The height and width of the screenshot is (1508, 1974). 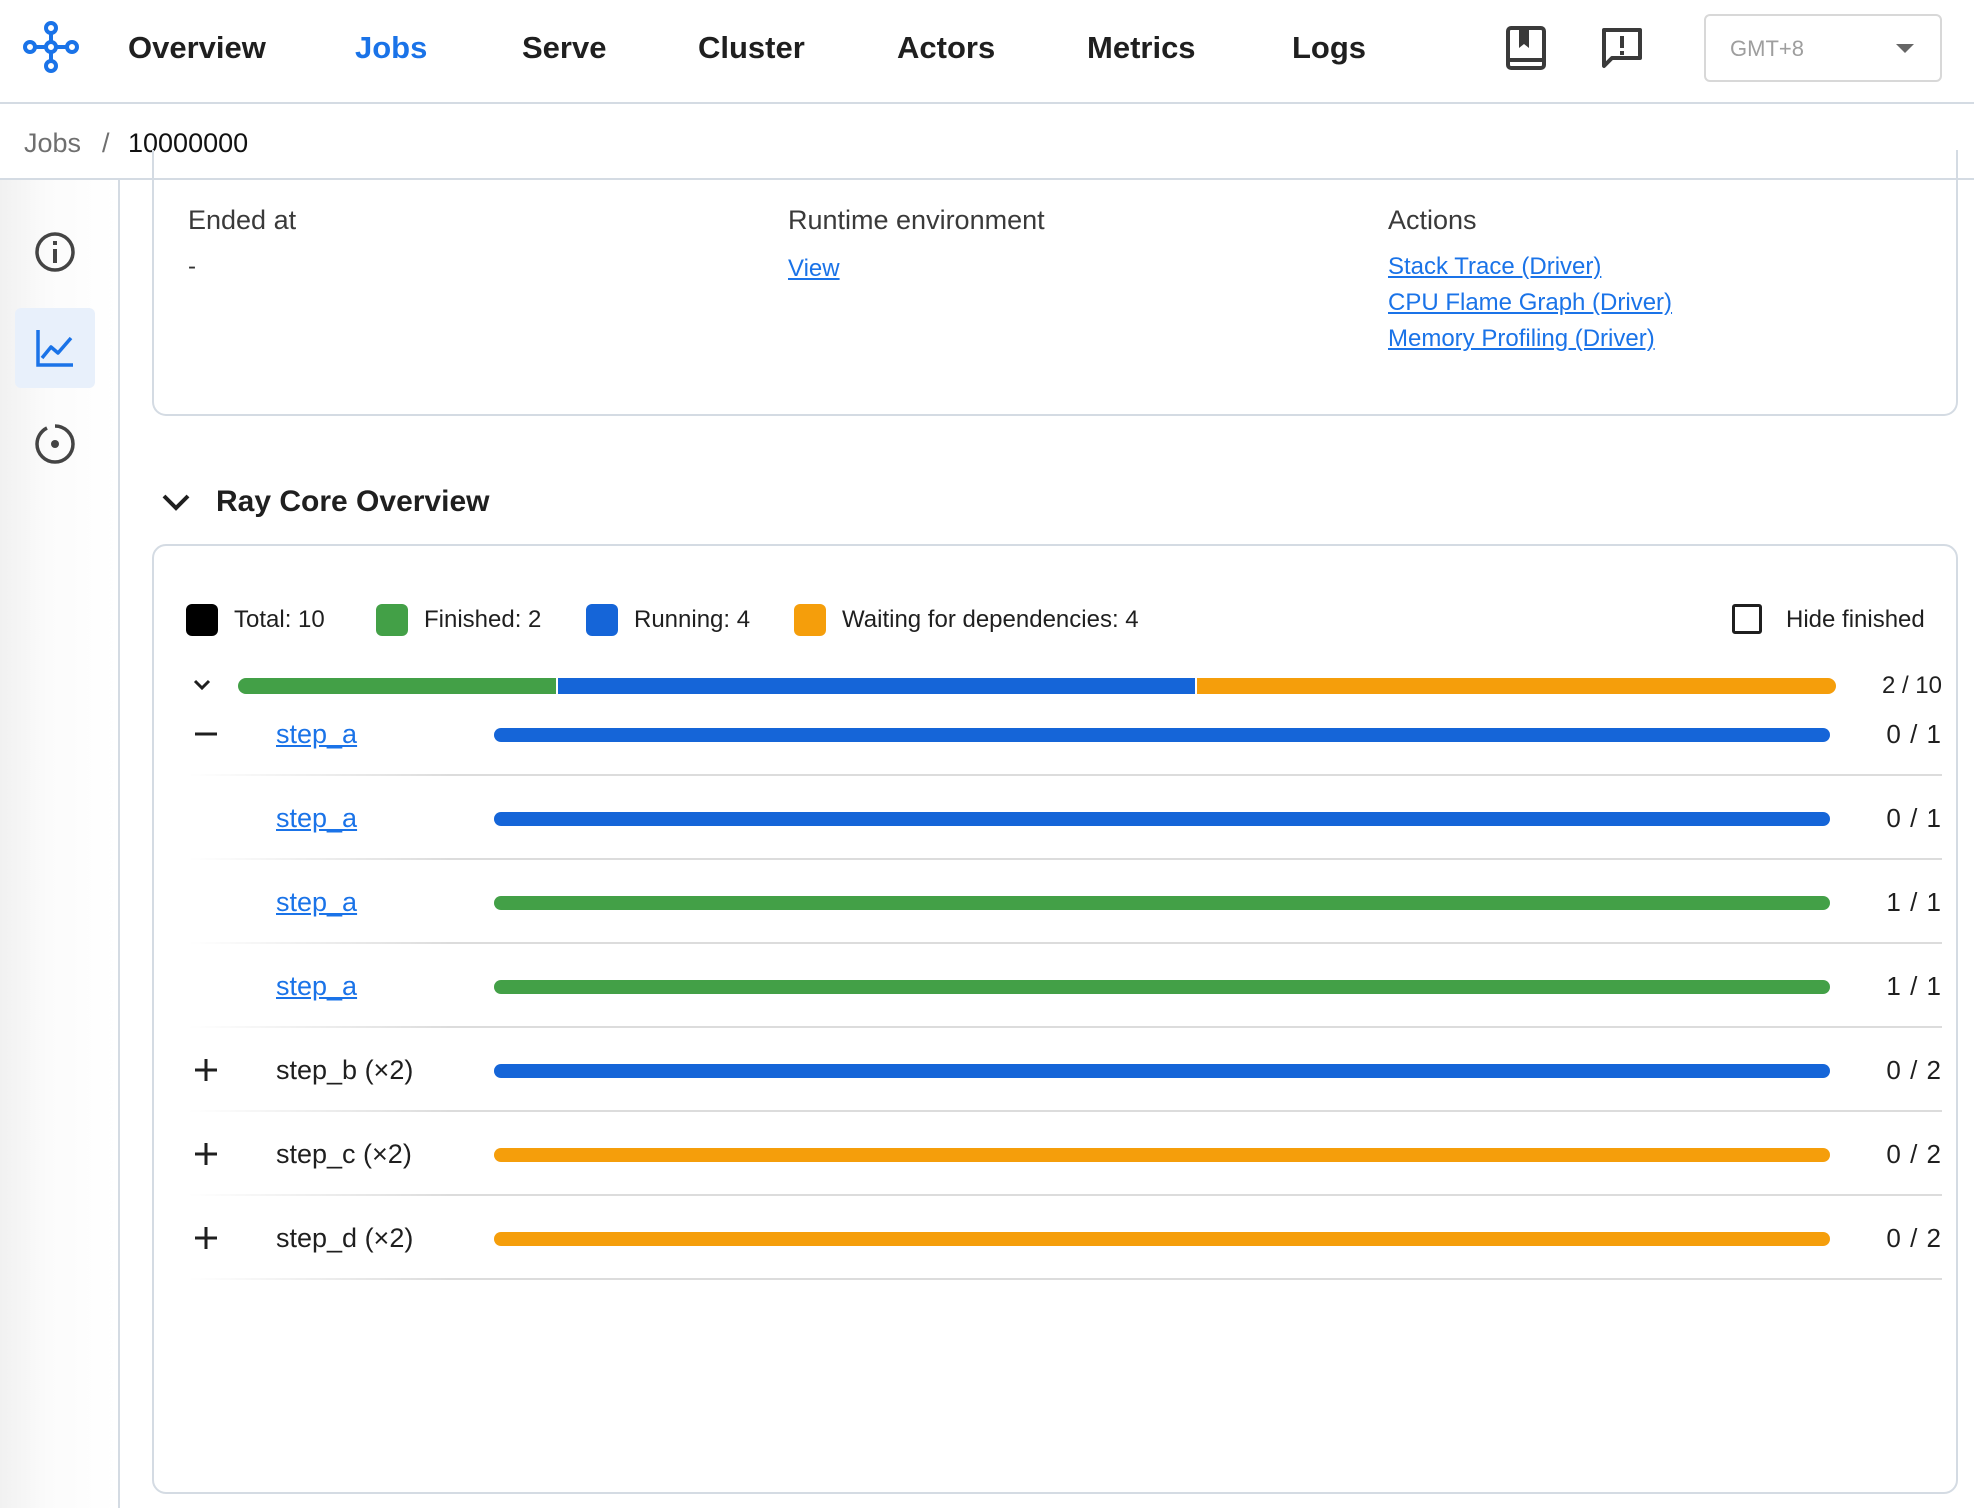 What do you see at coordinates (242, 220) in the screenshot?
I see `ended-at-label: Ended at` at bounding box center [242, 220].